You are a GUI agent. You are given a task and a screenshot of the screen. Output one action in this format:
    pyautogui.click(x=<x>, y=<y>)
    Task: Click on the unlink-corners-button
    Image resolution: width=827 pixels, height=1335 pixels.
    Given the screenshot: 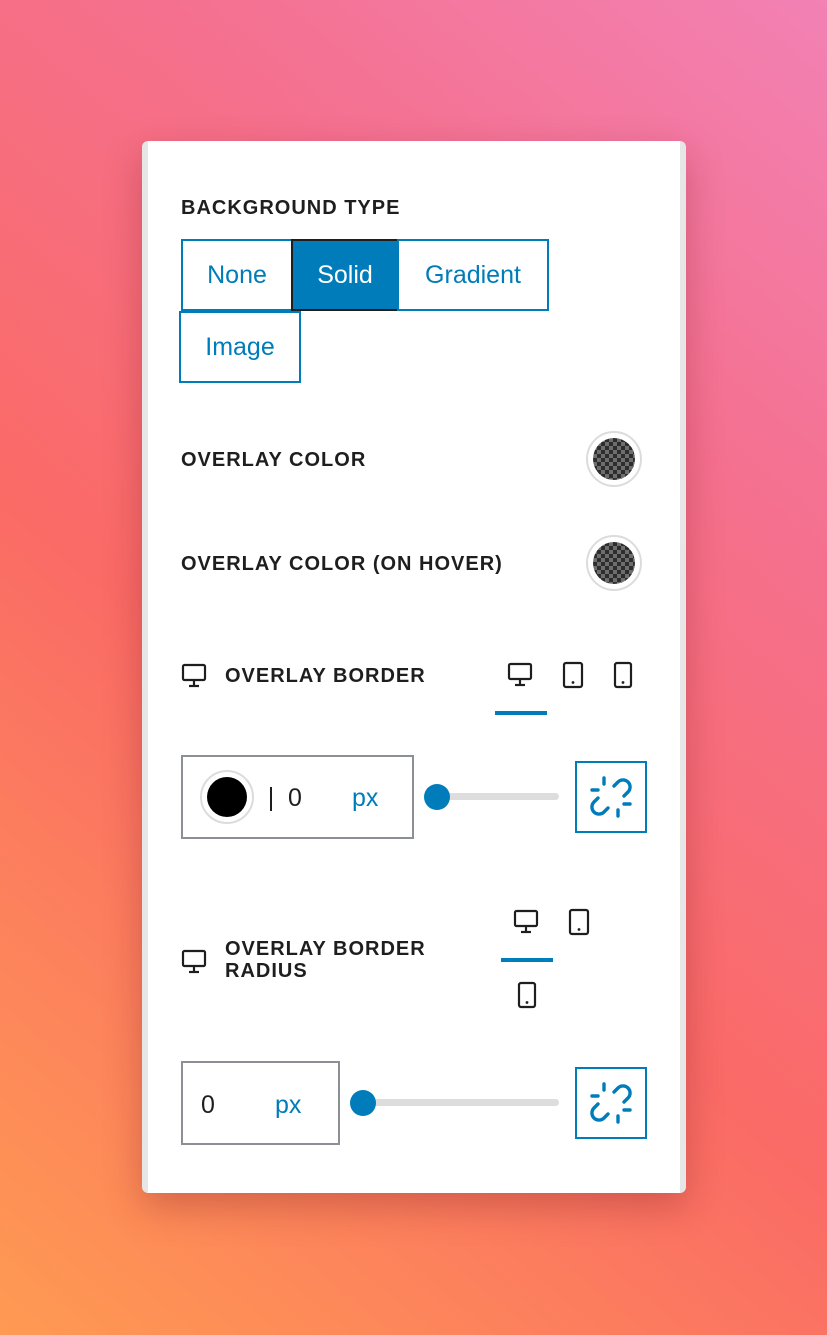 What is the action you would take?
    pyautogui.click(x=611, y=1103)
    